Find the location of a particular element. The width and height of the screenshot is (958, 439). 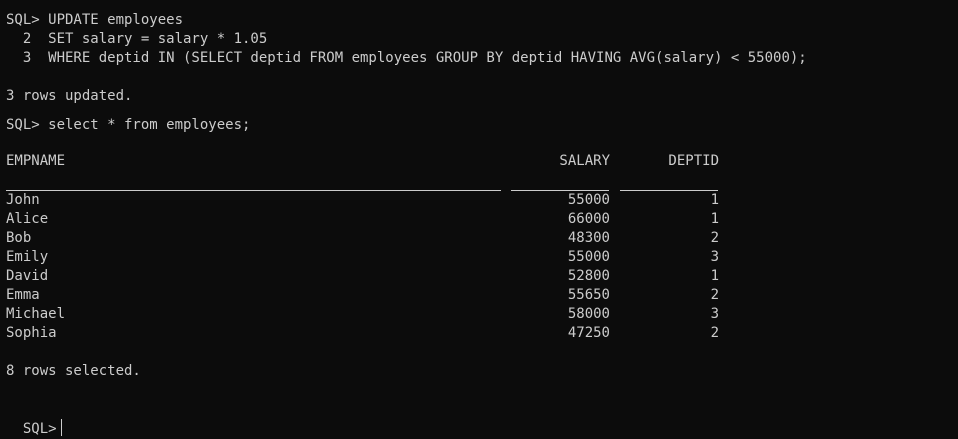

table-row: Emily 55000 3 is located at coordinates (479, 257).